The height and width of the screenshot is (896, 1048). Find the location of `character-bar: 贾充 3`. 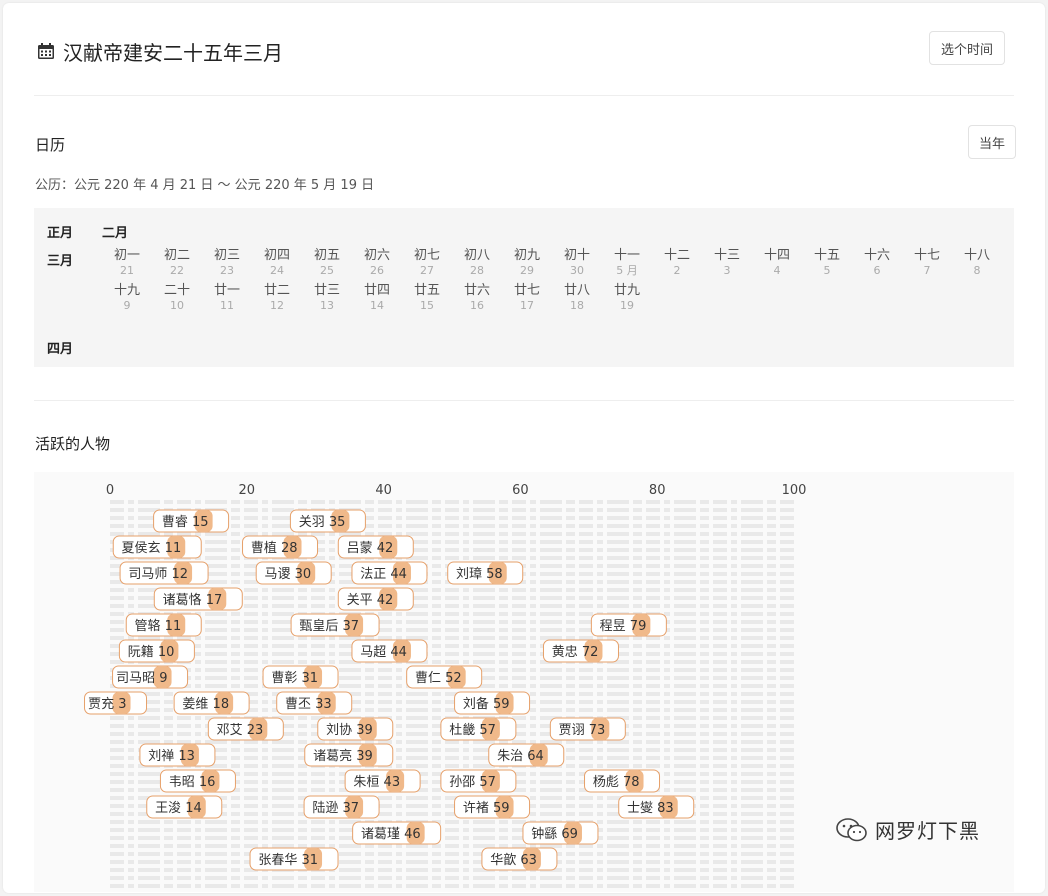

character-bar: 贾充 3 is located at coordinates (116, 703).